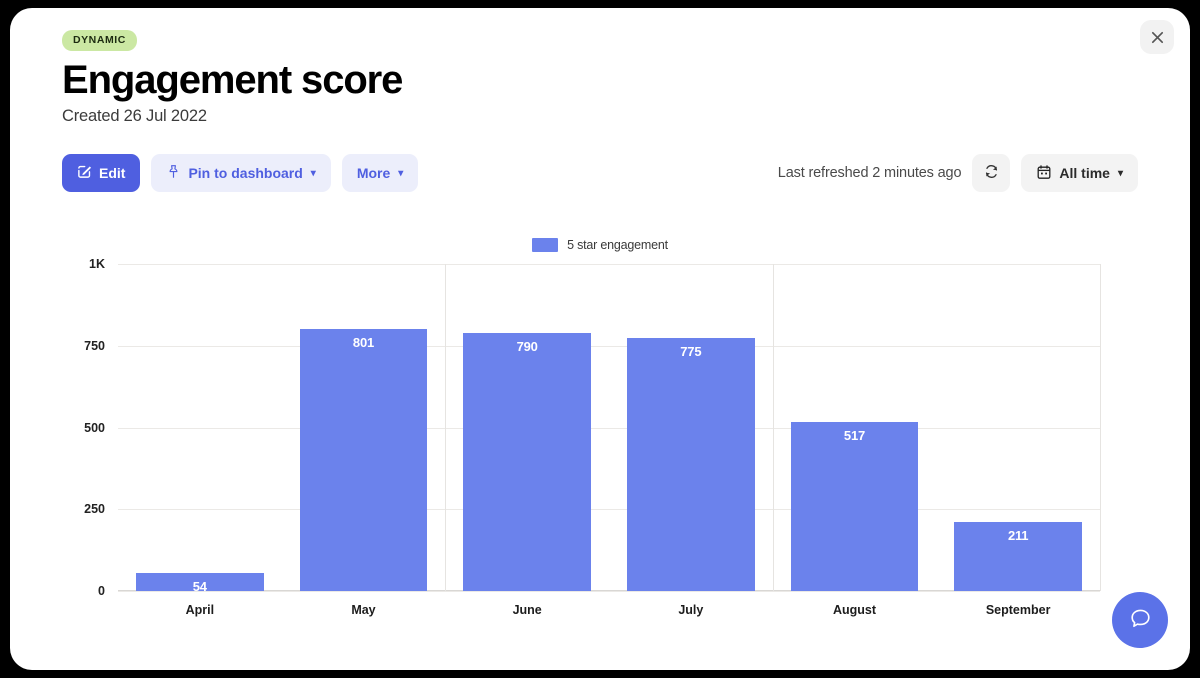  What do you see at coordinates (84, 173) in the screenshot?
I see `edit-pencil-square-icon` at bounding box center [84, 173].